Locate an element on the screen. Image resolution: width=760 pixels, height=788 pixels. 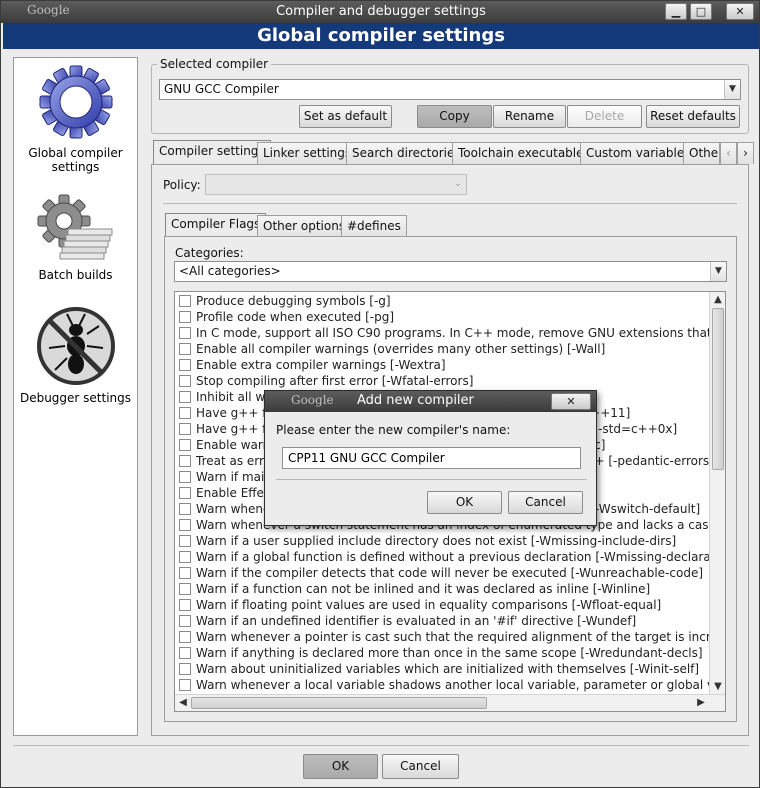
list-item: Profile code when executed [-pg] is located at coordinates (286, 317).